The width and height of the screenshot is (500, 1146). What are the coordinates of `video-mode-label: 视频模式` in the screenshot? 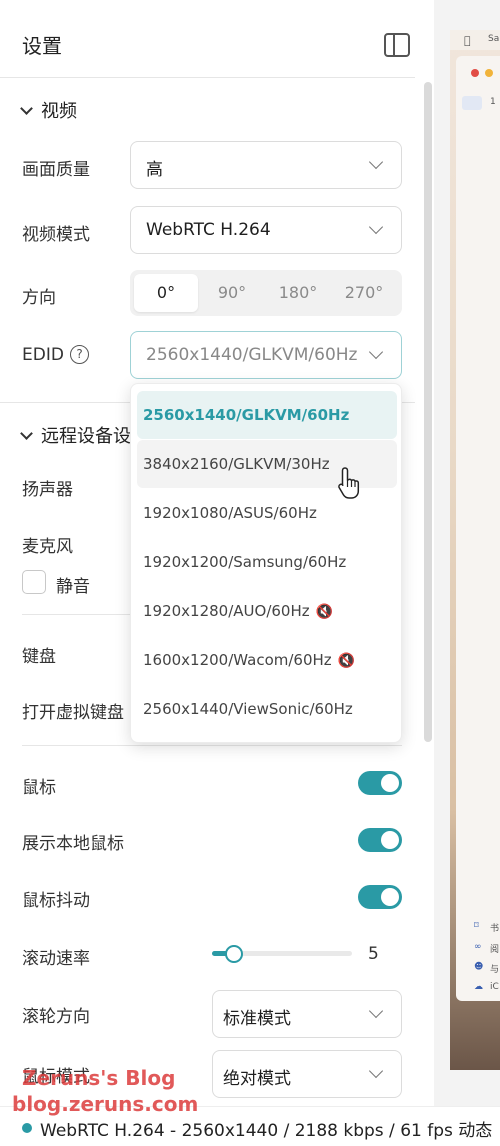 It's located at (56, 235).